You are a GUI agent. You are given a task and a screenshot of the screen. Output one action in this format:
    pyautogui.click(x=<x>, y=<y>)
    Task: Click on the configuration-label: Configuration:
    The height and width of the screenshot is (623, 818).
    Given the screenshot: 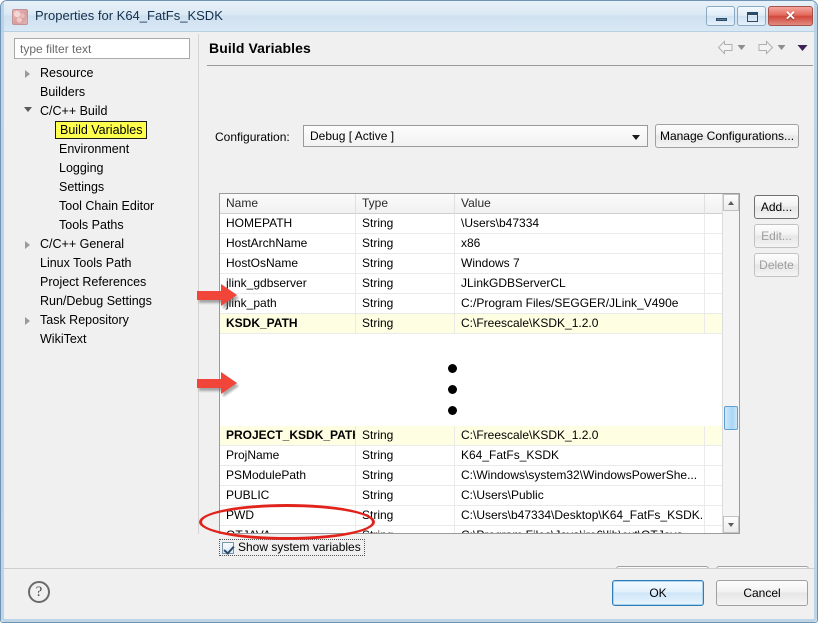 What is the action you would take?
    pyautogui.click(x=252, y=137)
    